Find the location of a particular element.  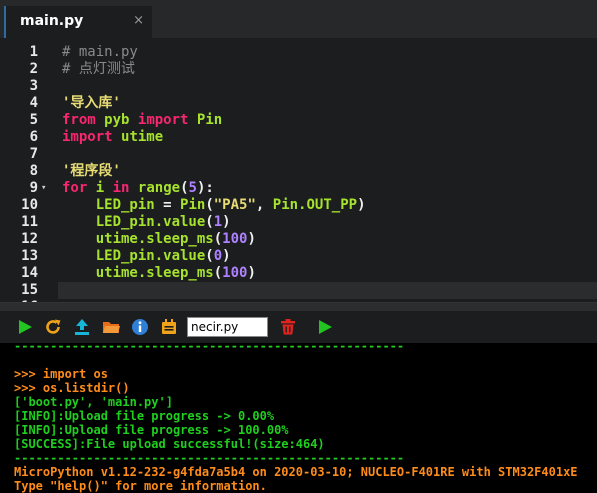

identifier: Pin.OUT_PP is located at coordinates (315, 205).